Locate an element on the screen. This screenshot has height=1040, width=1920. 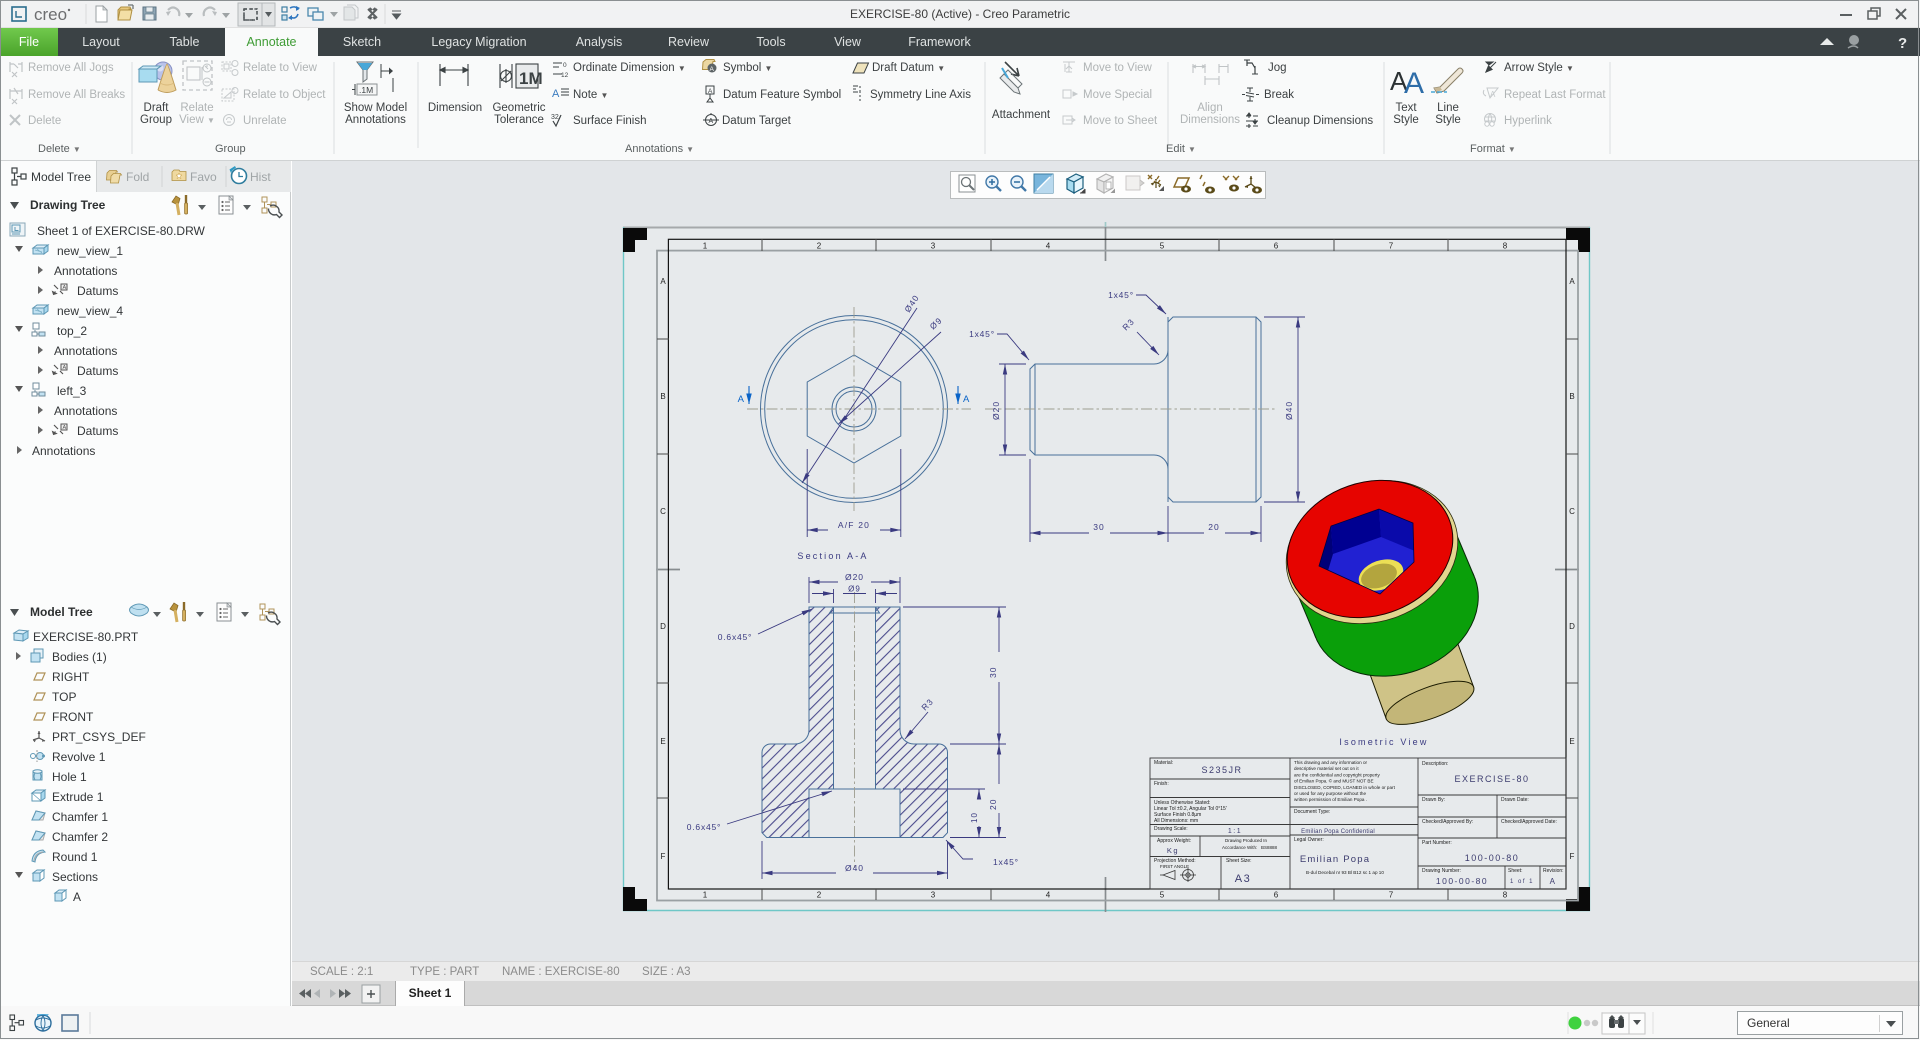
svg-text: 10 is located at coordinates (974, 817).